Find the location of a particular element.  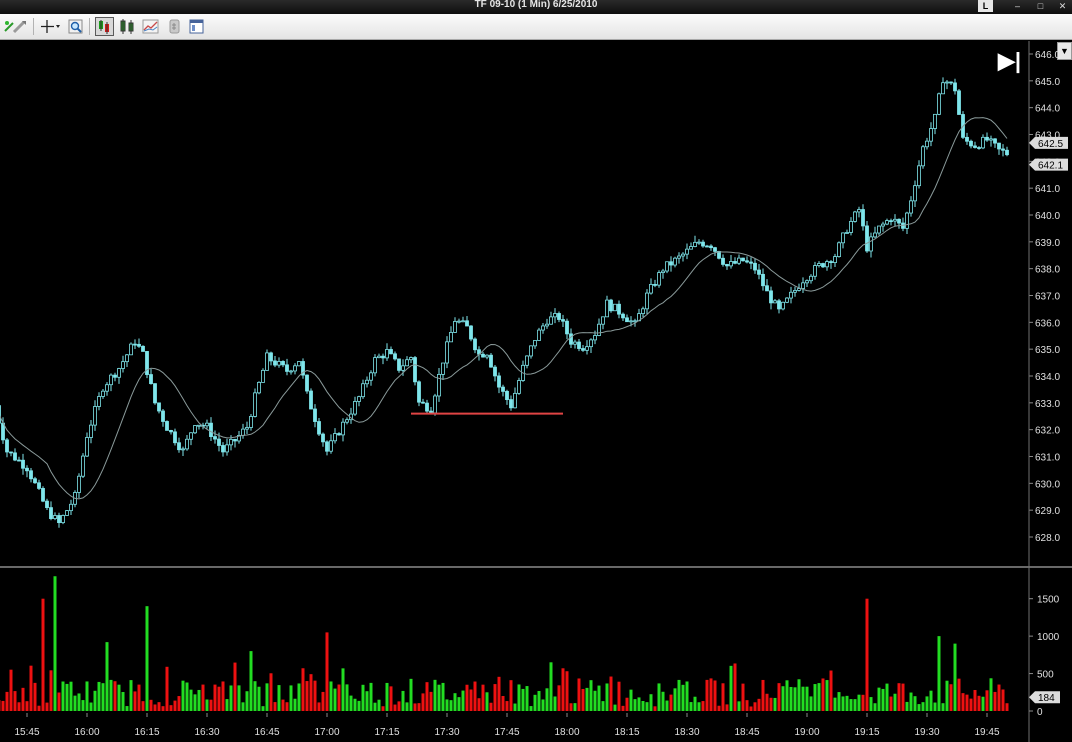

time-tick-label: 16:30 is located at coordinates (206, 732).